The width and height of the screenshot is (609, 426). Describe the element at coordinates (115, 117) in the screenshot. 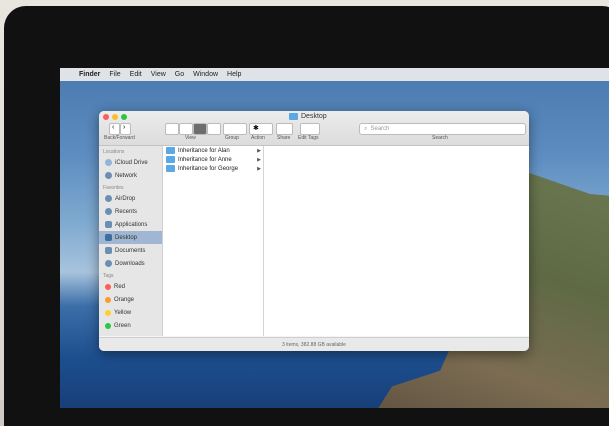

I see `minimize-button` at that location.